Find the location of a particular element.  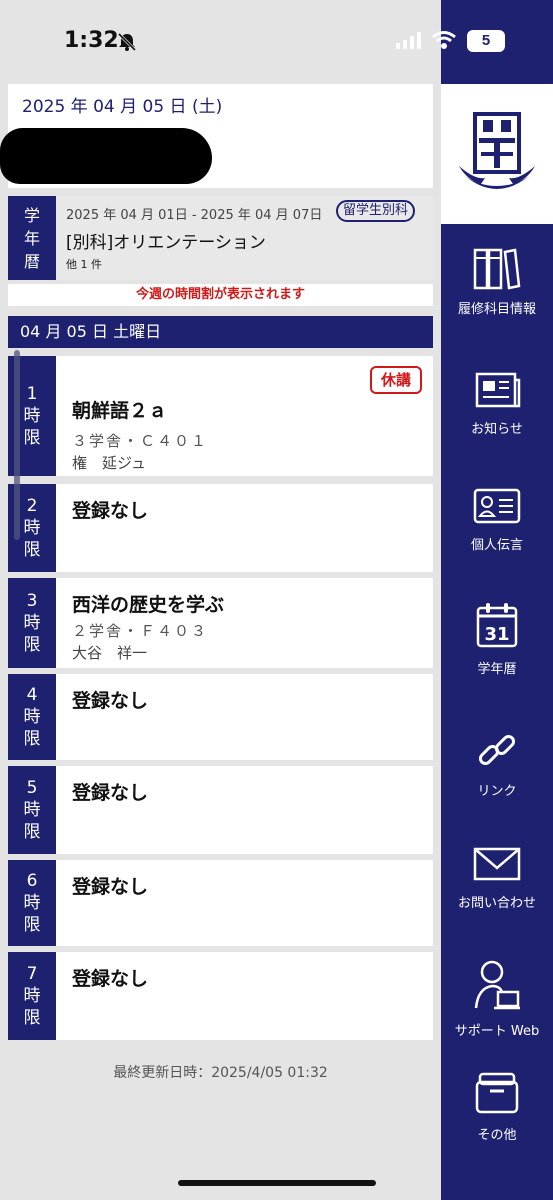

nav-support-web: サポート Web is located at coordinates (497, 1007).